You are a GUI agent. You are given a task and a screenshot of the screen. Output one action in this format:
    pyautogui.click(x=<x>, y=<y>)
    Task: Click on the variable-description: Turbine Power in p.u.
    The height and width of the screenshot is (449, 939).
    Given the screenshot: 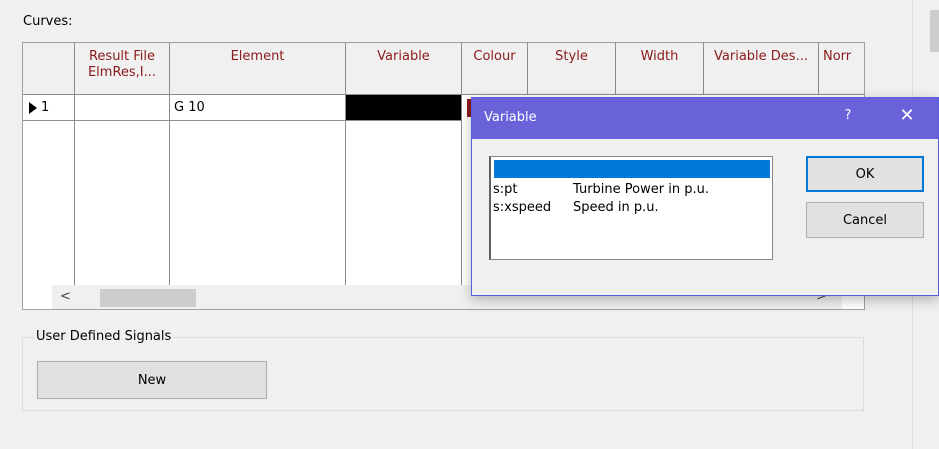 What is the action you would take?
    pyautogui.click(x=641, y=189)
    